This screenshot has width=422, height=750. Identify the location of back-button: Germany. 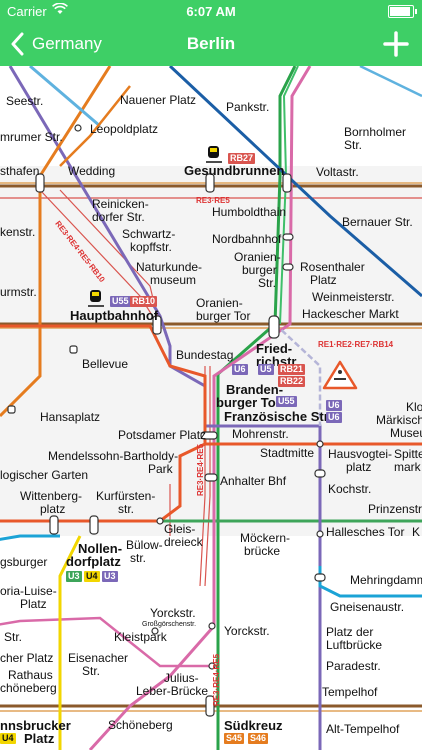
(56, 44).